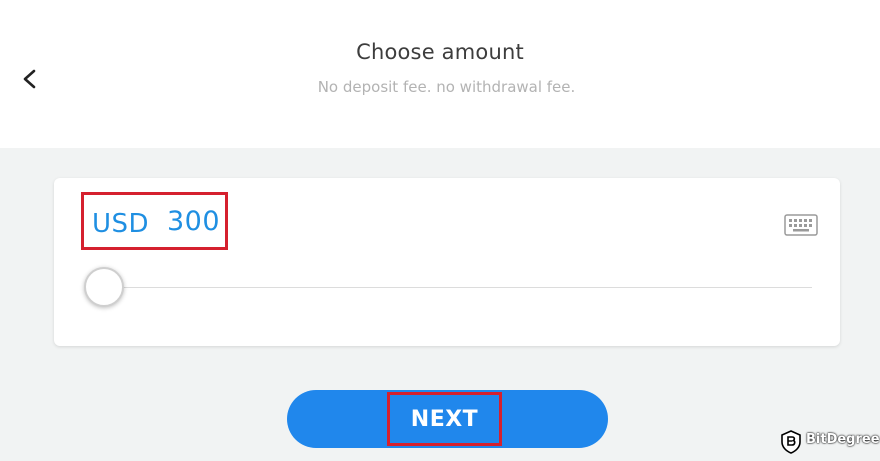 This screenshot has width=880, height=461. I want to click on amount-slider-thumb, so click(104, 287).